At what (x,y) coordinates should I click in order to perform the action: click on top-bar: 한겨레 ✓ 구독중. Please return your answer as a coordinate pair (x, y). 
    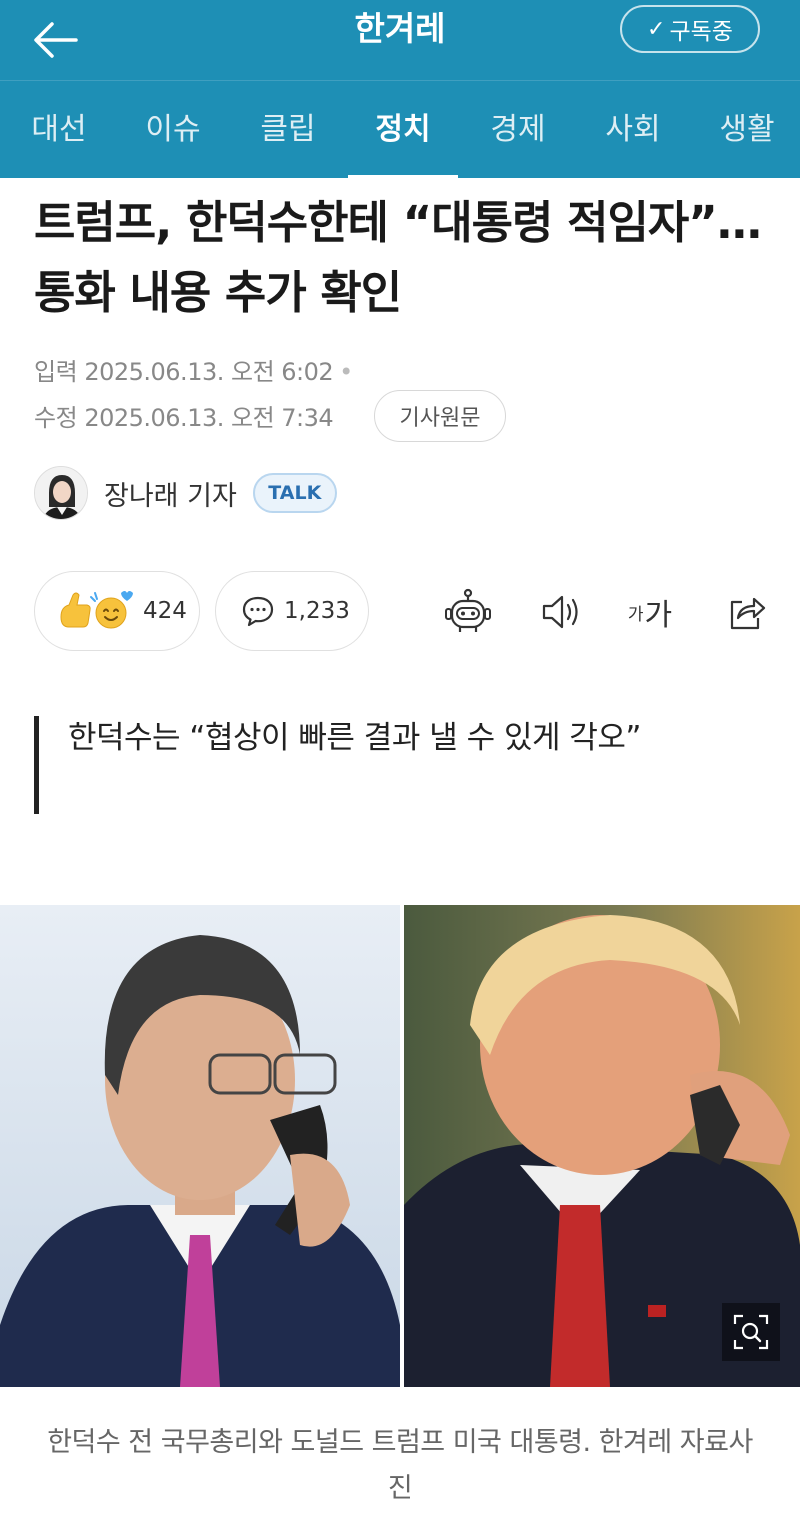
    Looking at the image, I should click on (400, 40).